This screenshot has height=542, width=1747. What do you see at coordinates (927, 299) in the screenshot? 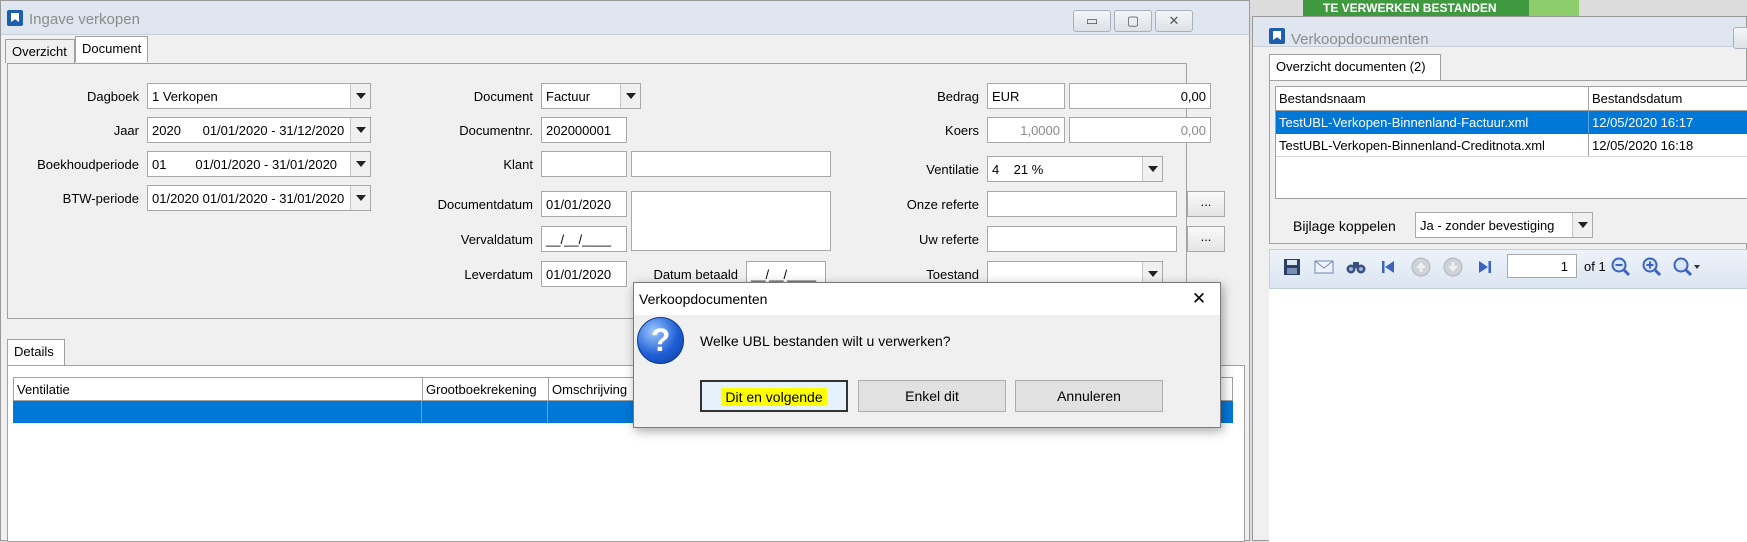
I see `dialog-titlebar: Verkoopdocumenten ✕` at bounding box center [927, 299].